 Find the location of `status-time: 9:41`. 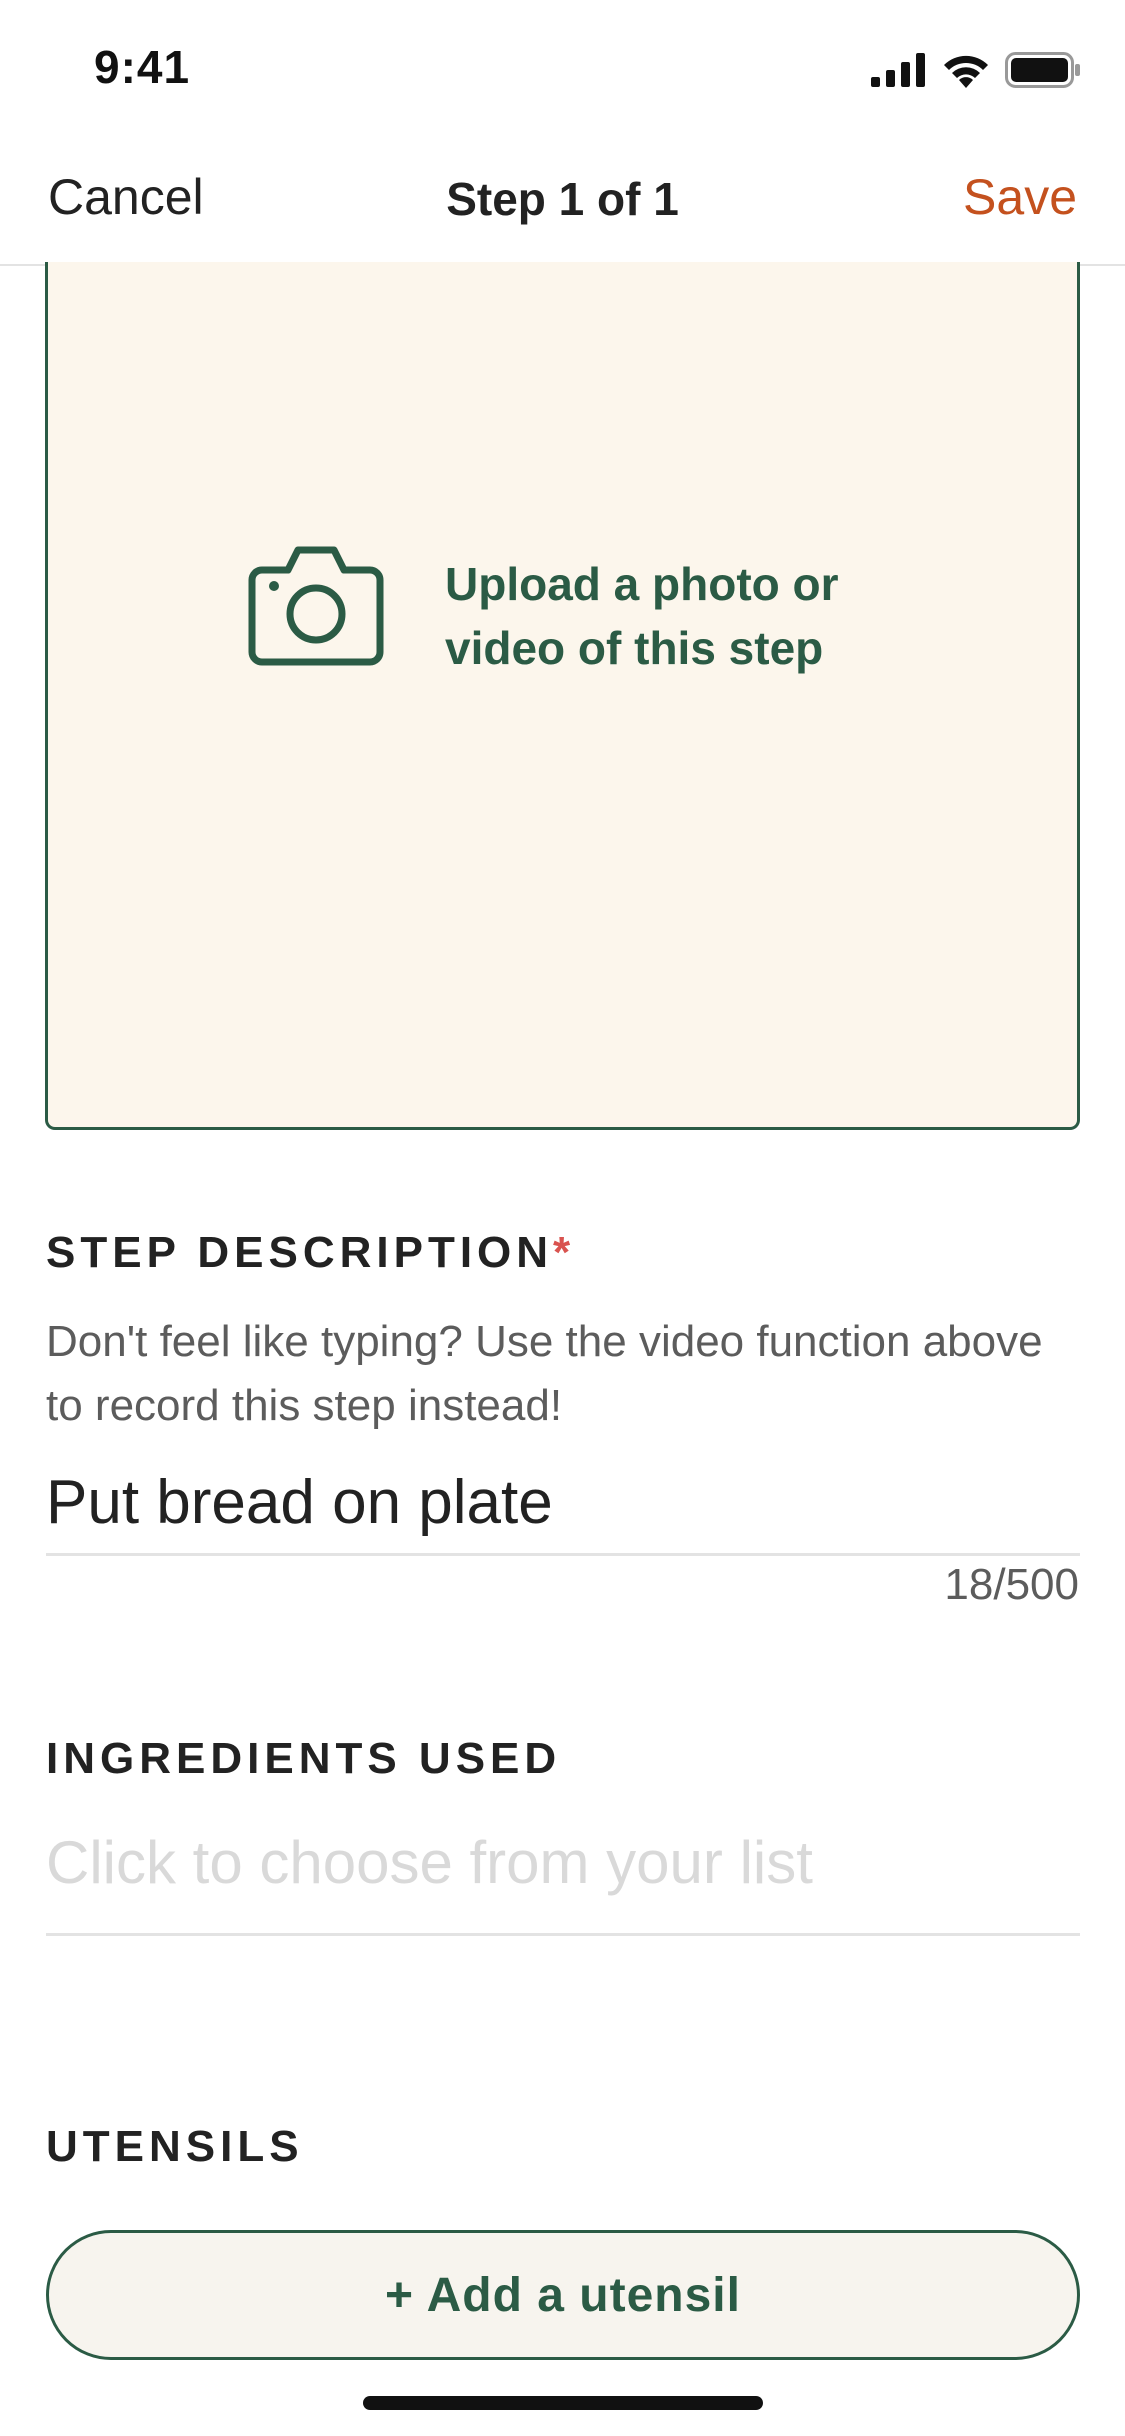

status-time: 9:41 is located at coordinates (142, 67).